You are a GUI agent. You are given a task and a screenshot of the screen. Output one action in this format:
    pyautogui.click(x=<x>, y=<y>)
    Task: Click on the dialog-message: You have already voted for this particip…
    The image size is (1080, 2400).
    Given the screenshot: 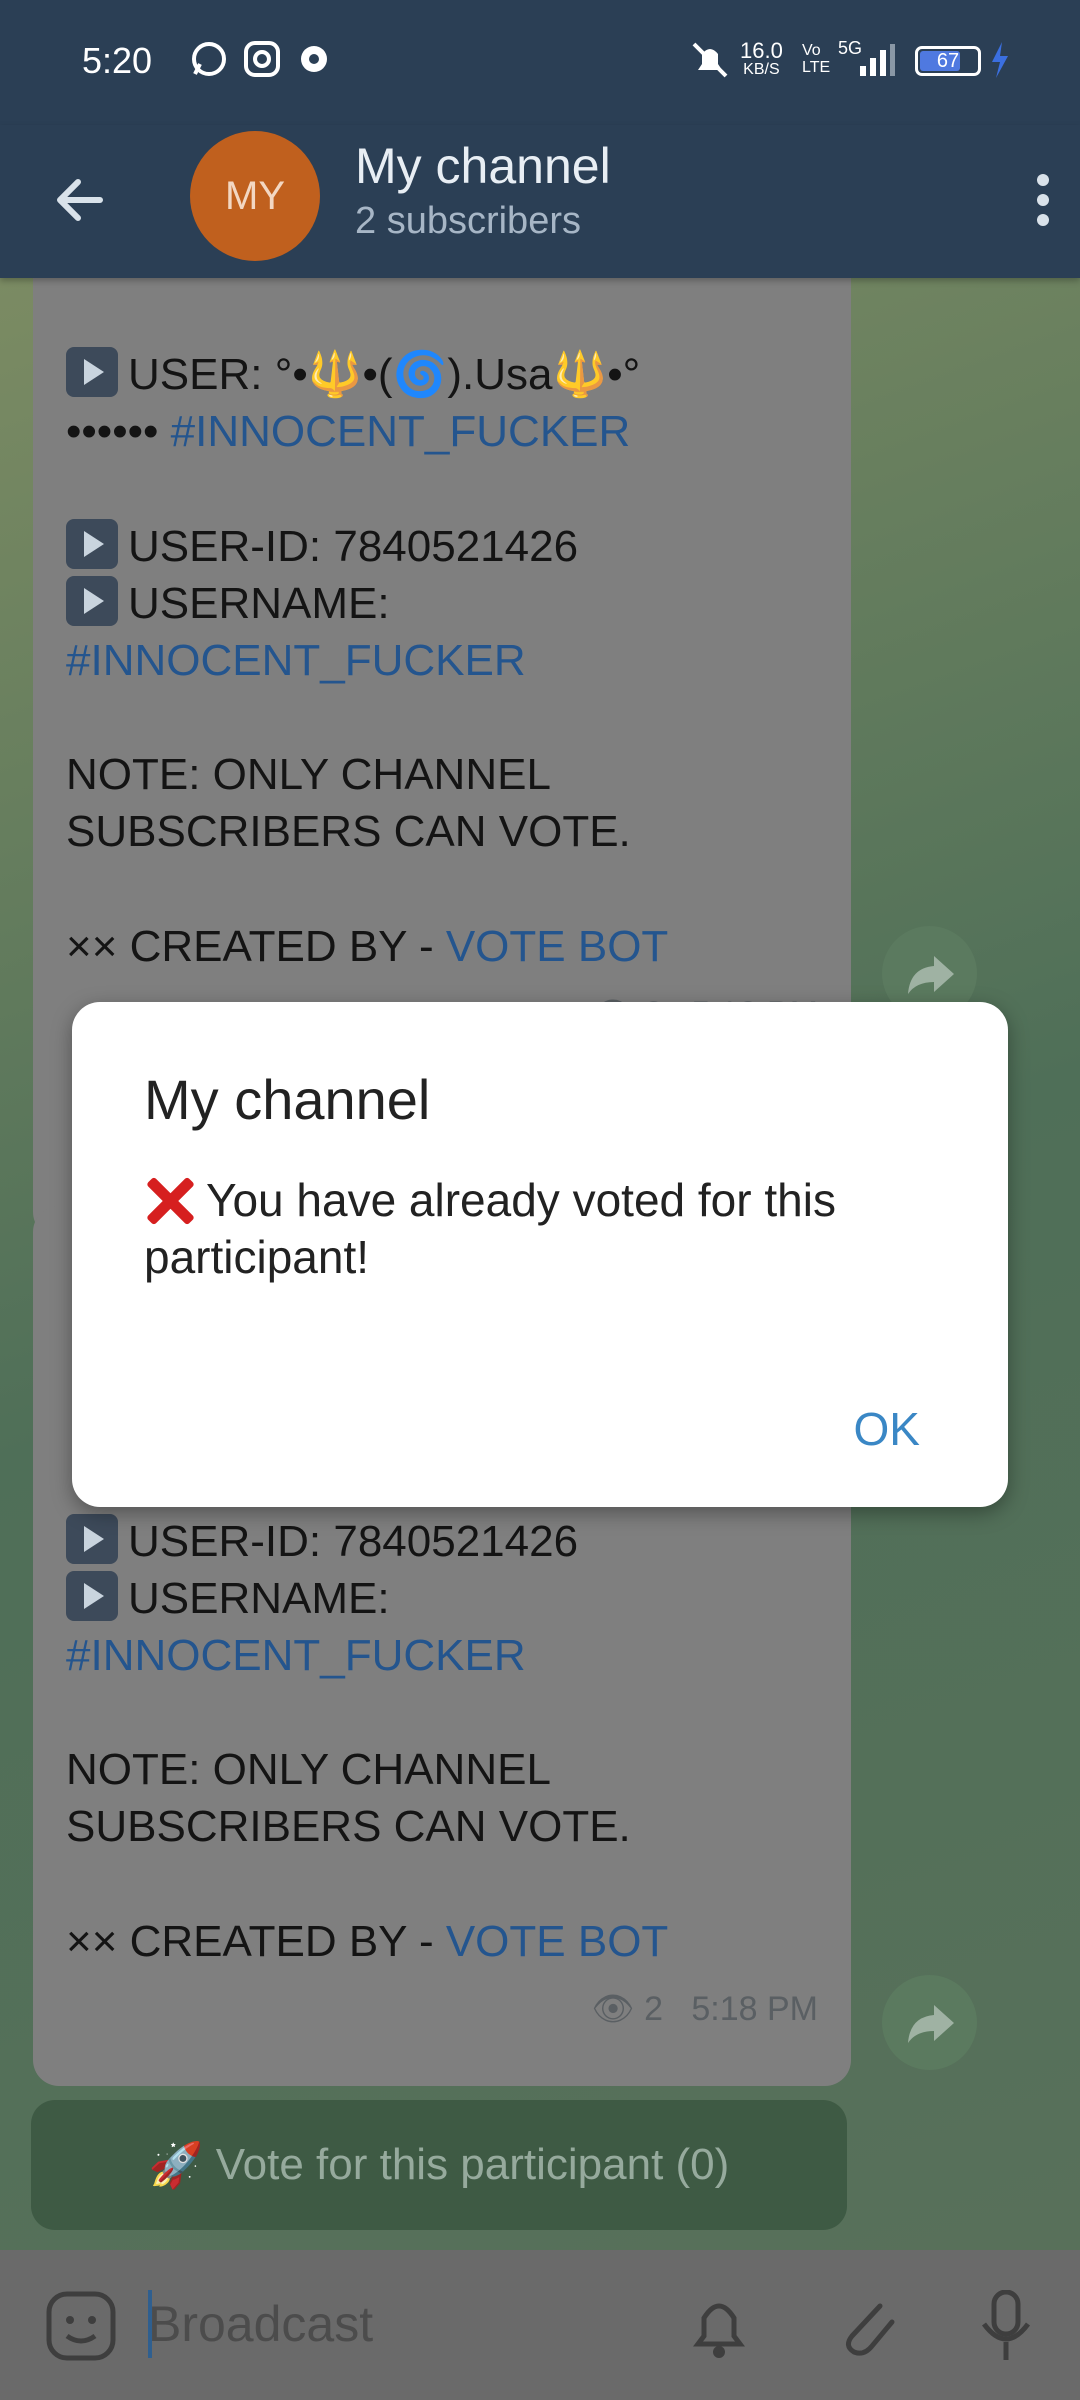 What is the action you would take?
    pyautogui.click(x=490, y=1228)
    